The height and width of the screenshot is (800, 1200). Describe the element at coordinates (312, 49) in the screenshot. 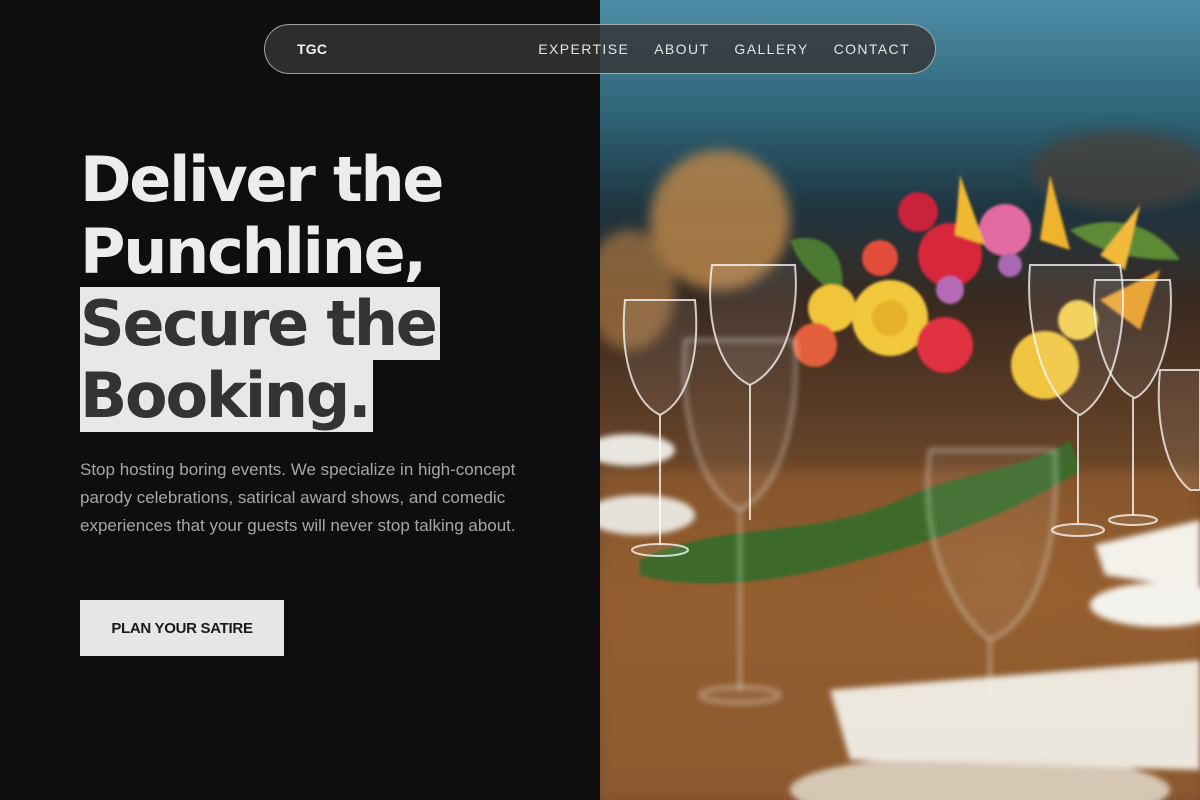

I see `brand-logo: TGC` at that location.